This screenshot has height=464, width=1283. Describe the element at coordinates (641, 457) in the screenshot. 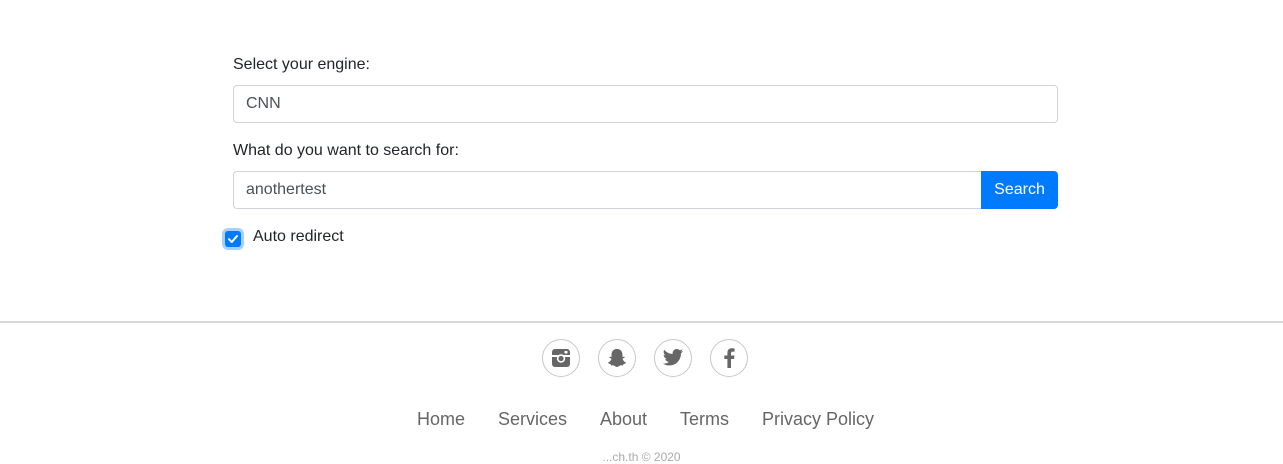

I see `copyright-text: ...ch.th © 2020` at that location.